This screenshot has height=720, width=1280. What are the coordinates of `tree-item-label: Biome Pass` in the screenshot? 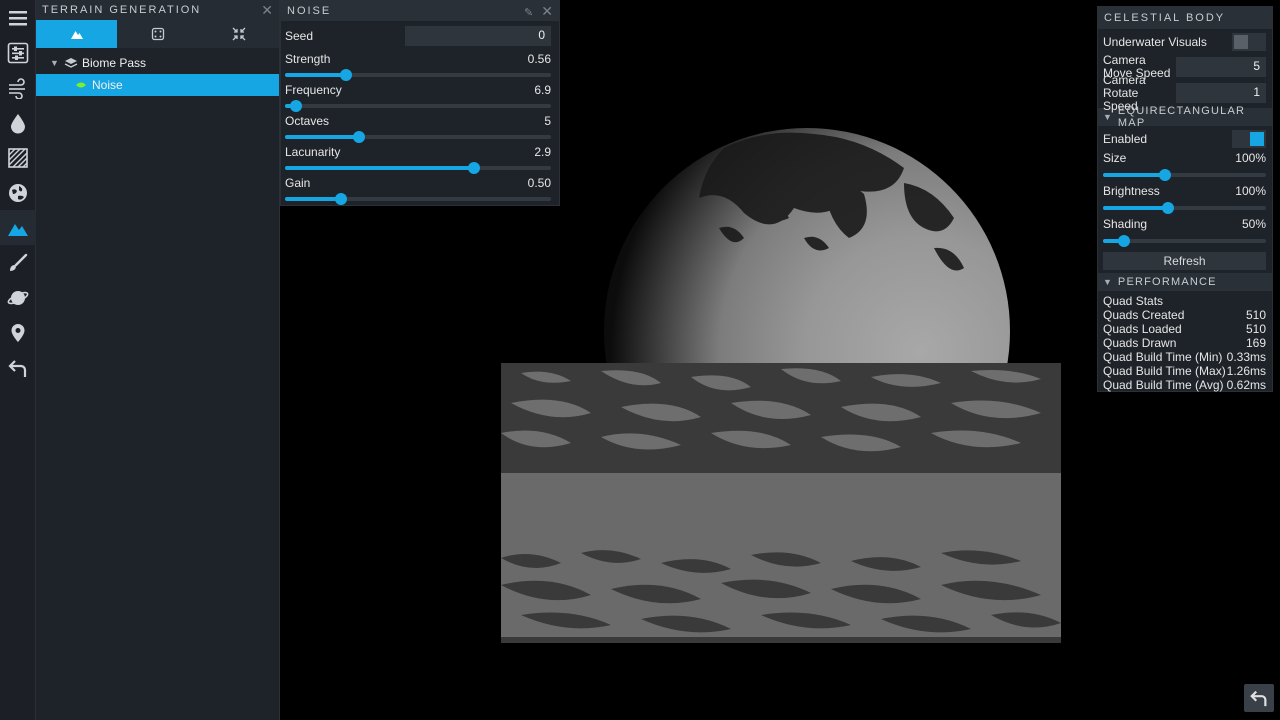 It's located at (114, 63).